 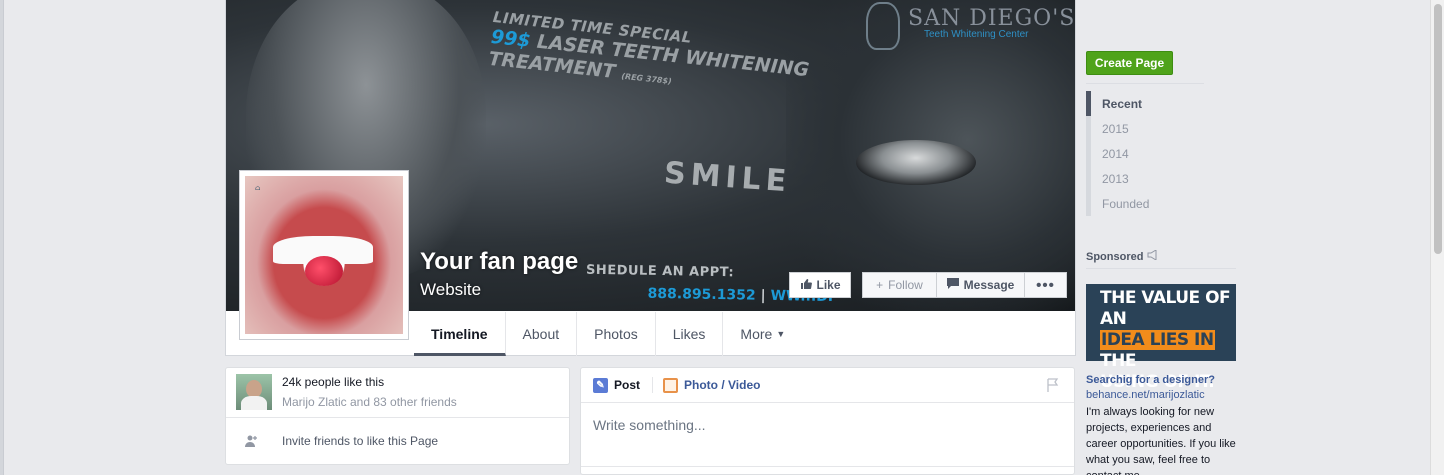 I want to click on scrollbar-thumb, so click(x=1438, y=129).